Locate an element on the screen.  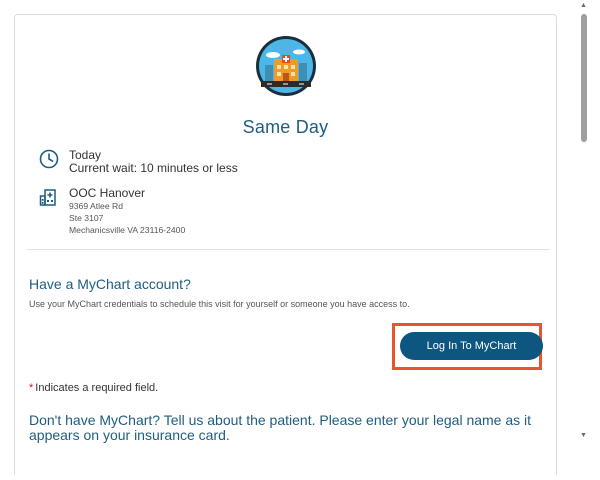
visit-time: Today Current wait: 10 minutes or less is located at coordinates (153, 162).